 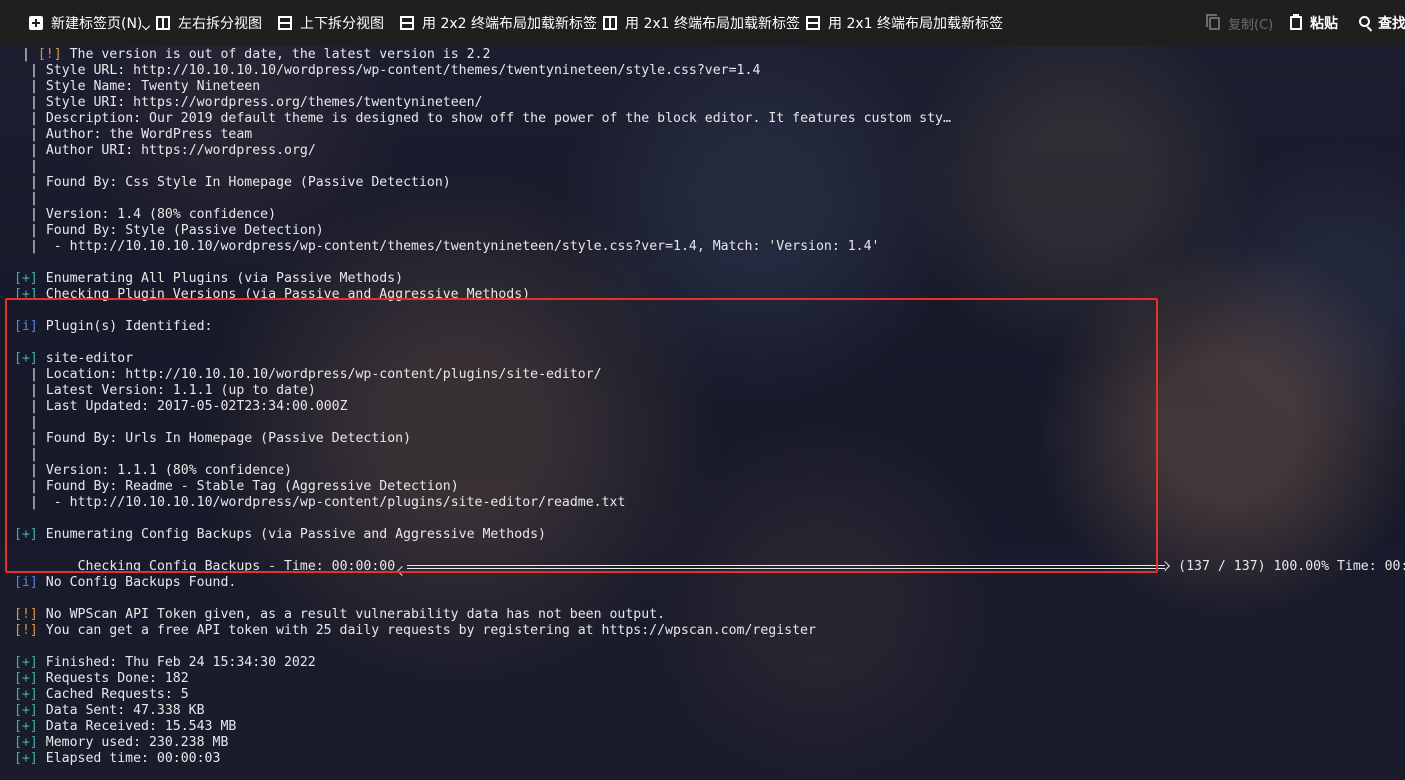 I want to click on shell-prompt: ○ kali, so click(x=71, y=773).